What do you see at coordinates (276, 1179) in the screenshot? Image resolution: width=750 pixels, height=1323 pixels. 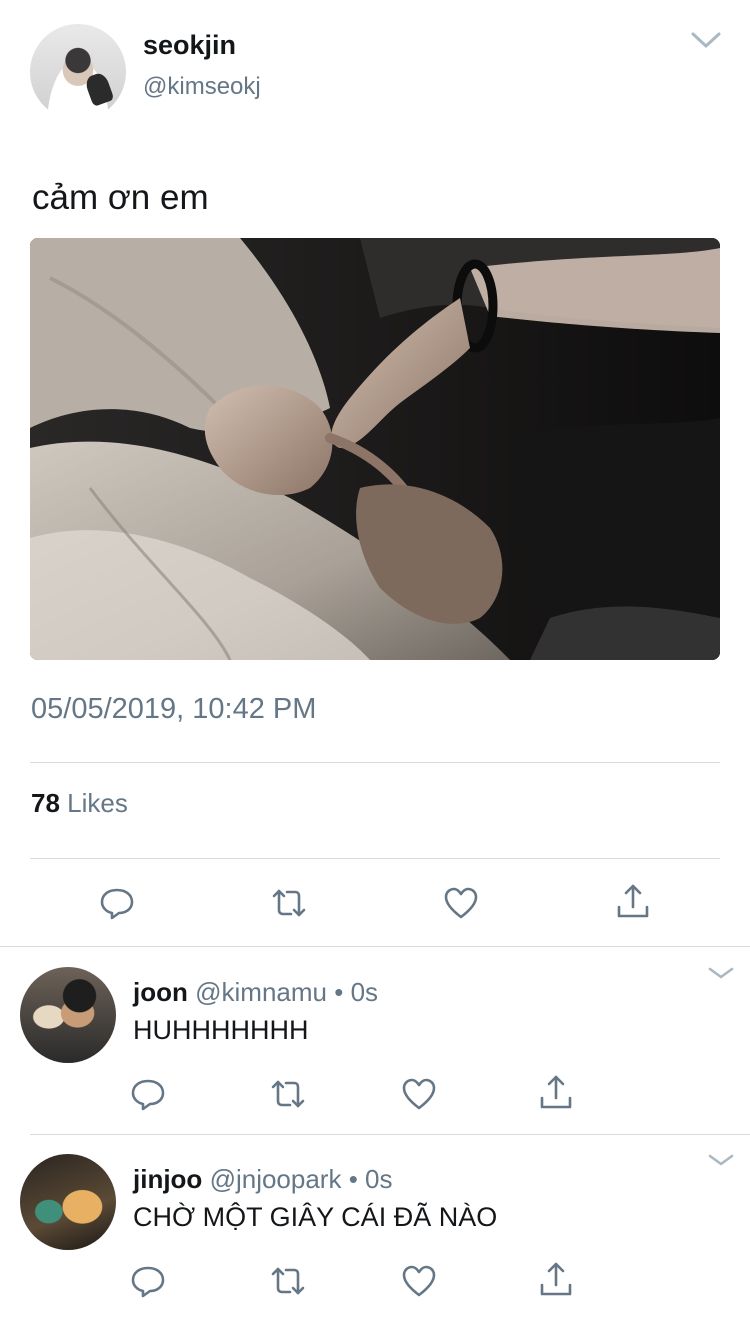 I see `reply-author-handle: @jnjoopark` at bounding box center [276, 1179].